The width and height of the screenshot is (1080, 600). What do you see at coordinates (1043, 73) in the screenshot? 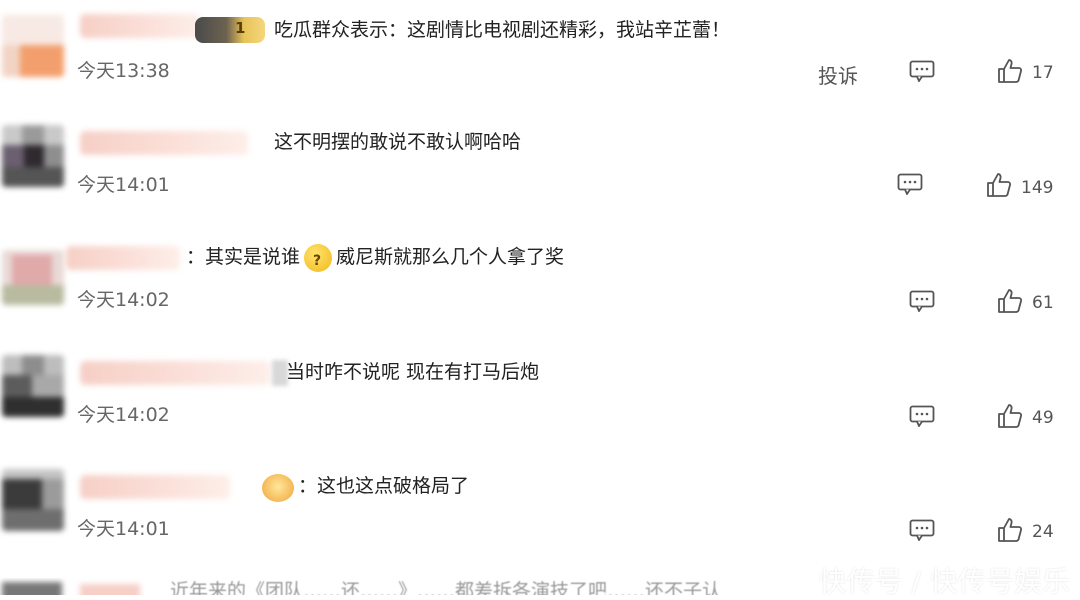
I see `like-count: 17` at bounding box center [1043, 73].